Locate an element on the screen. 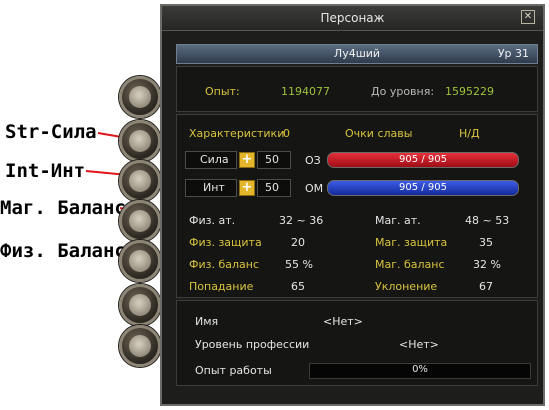 This screenshot has height=410, width=549. side-button-portrait is located at coordinates (140, 97).